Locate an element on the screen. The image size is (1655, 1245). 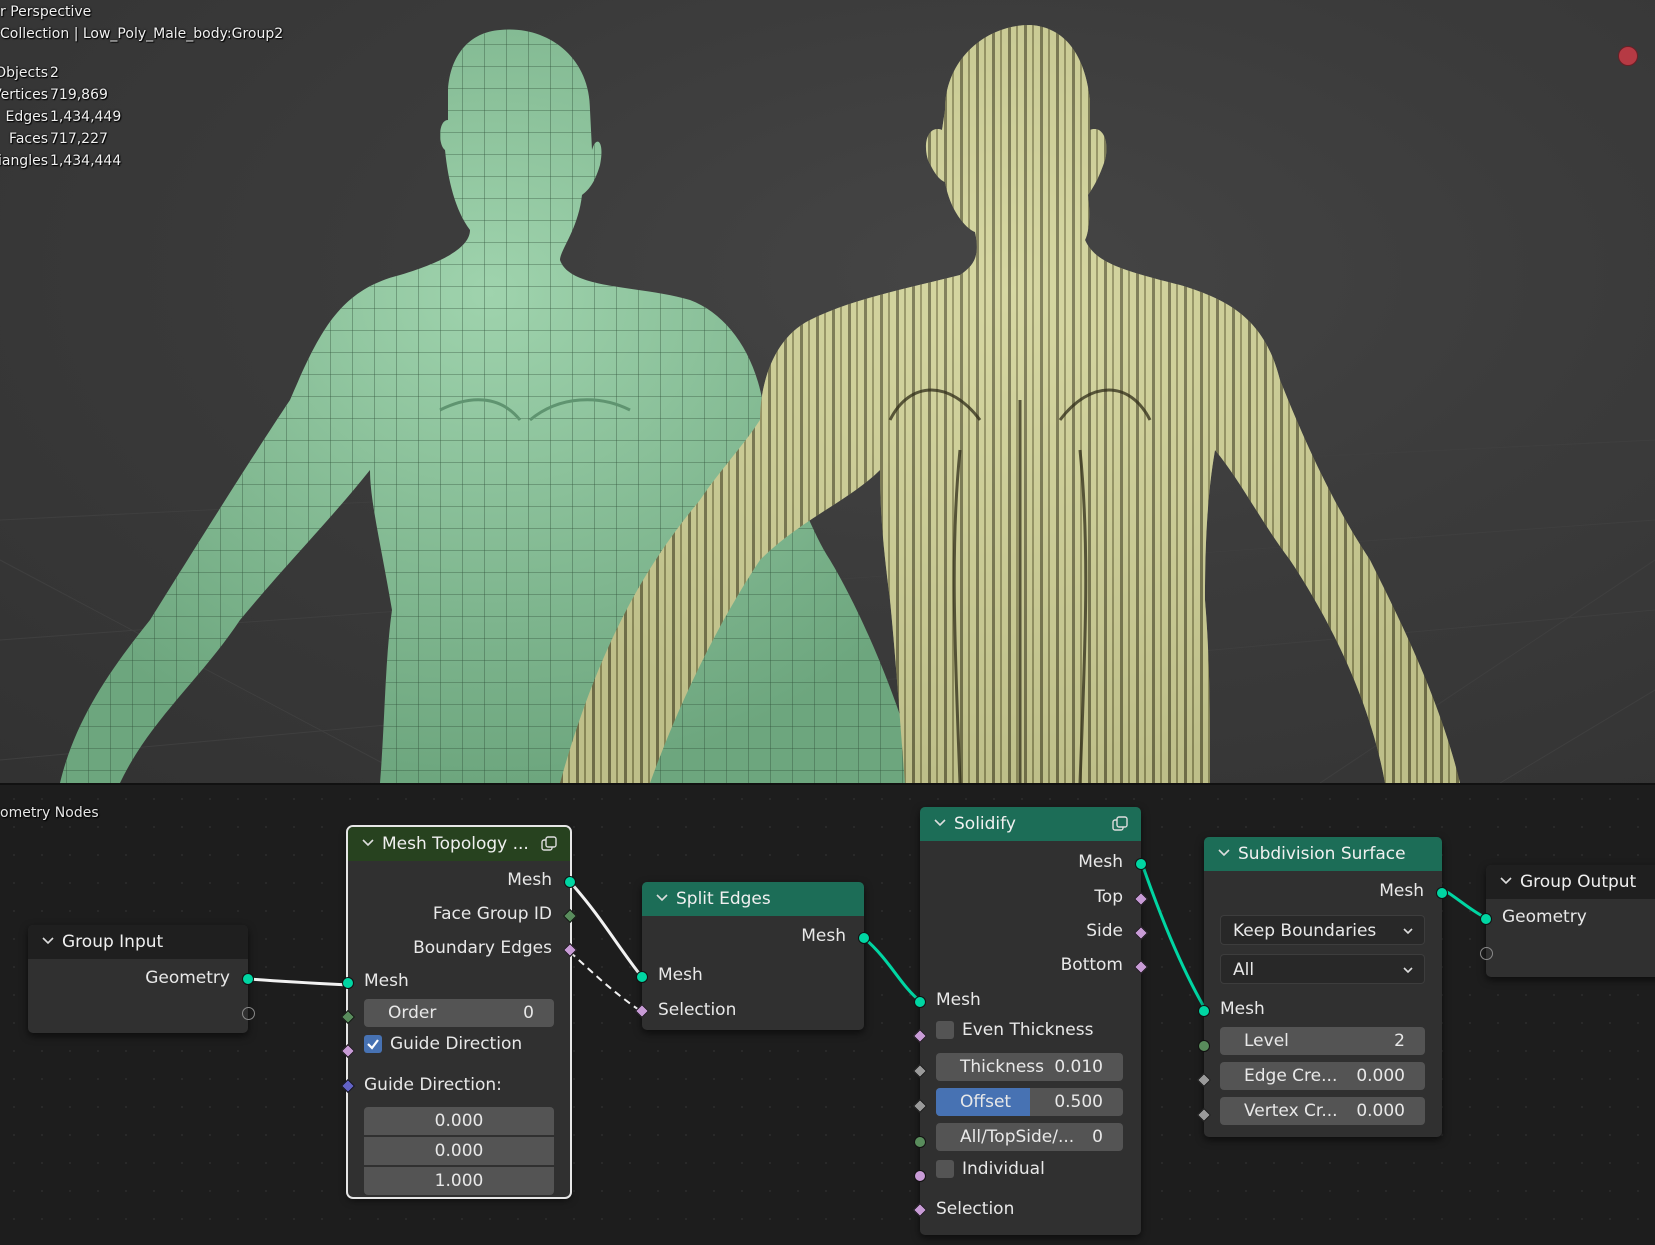
individual-checkbox is located at coordinates (945, 1169).